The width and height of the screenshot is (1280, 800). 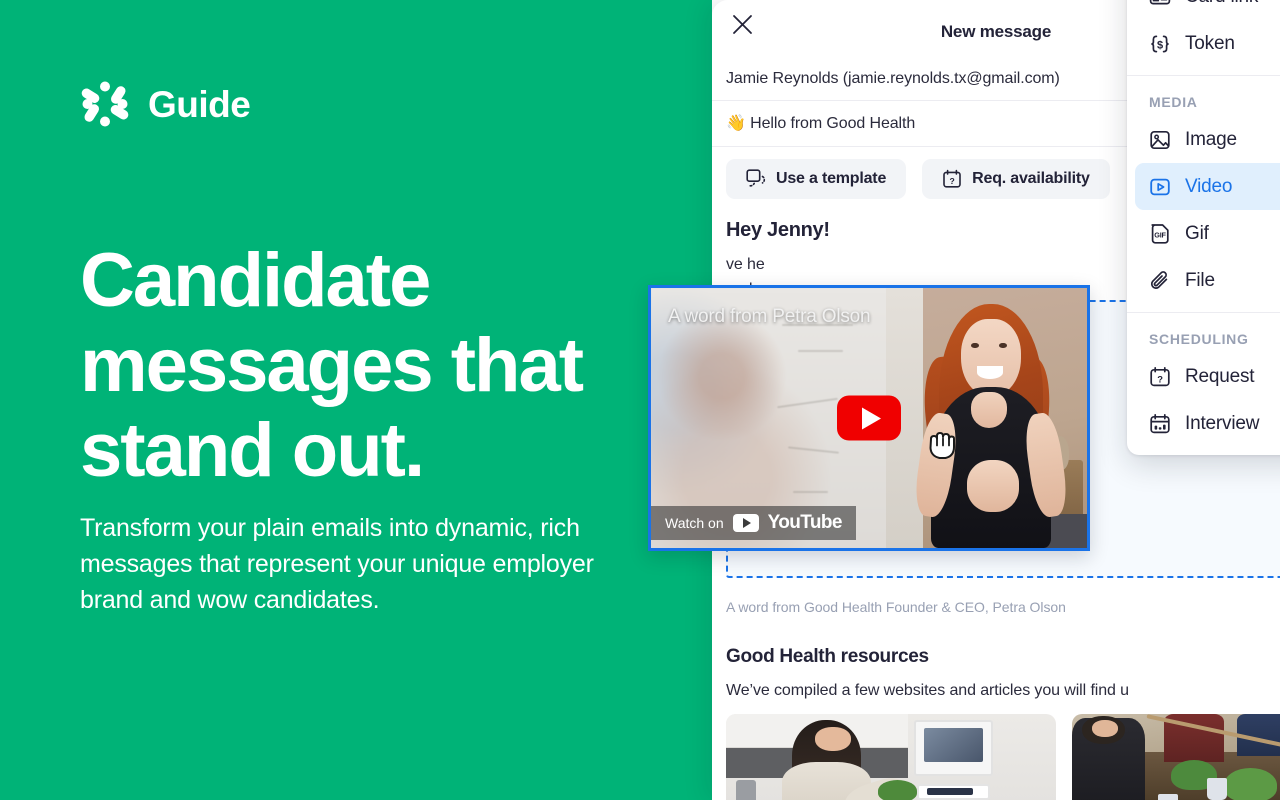 I want to click on menu-item-gif: GIF Gif, so click(x=1207, y=233).